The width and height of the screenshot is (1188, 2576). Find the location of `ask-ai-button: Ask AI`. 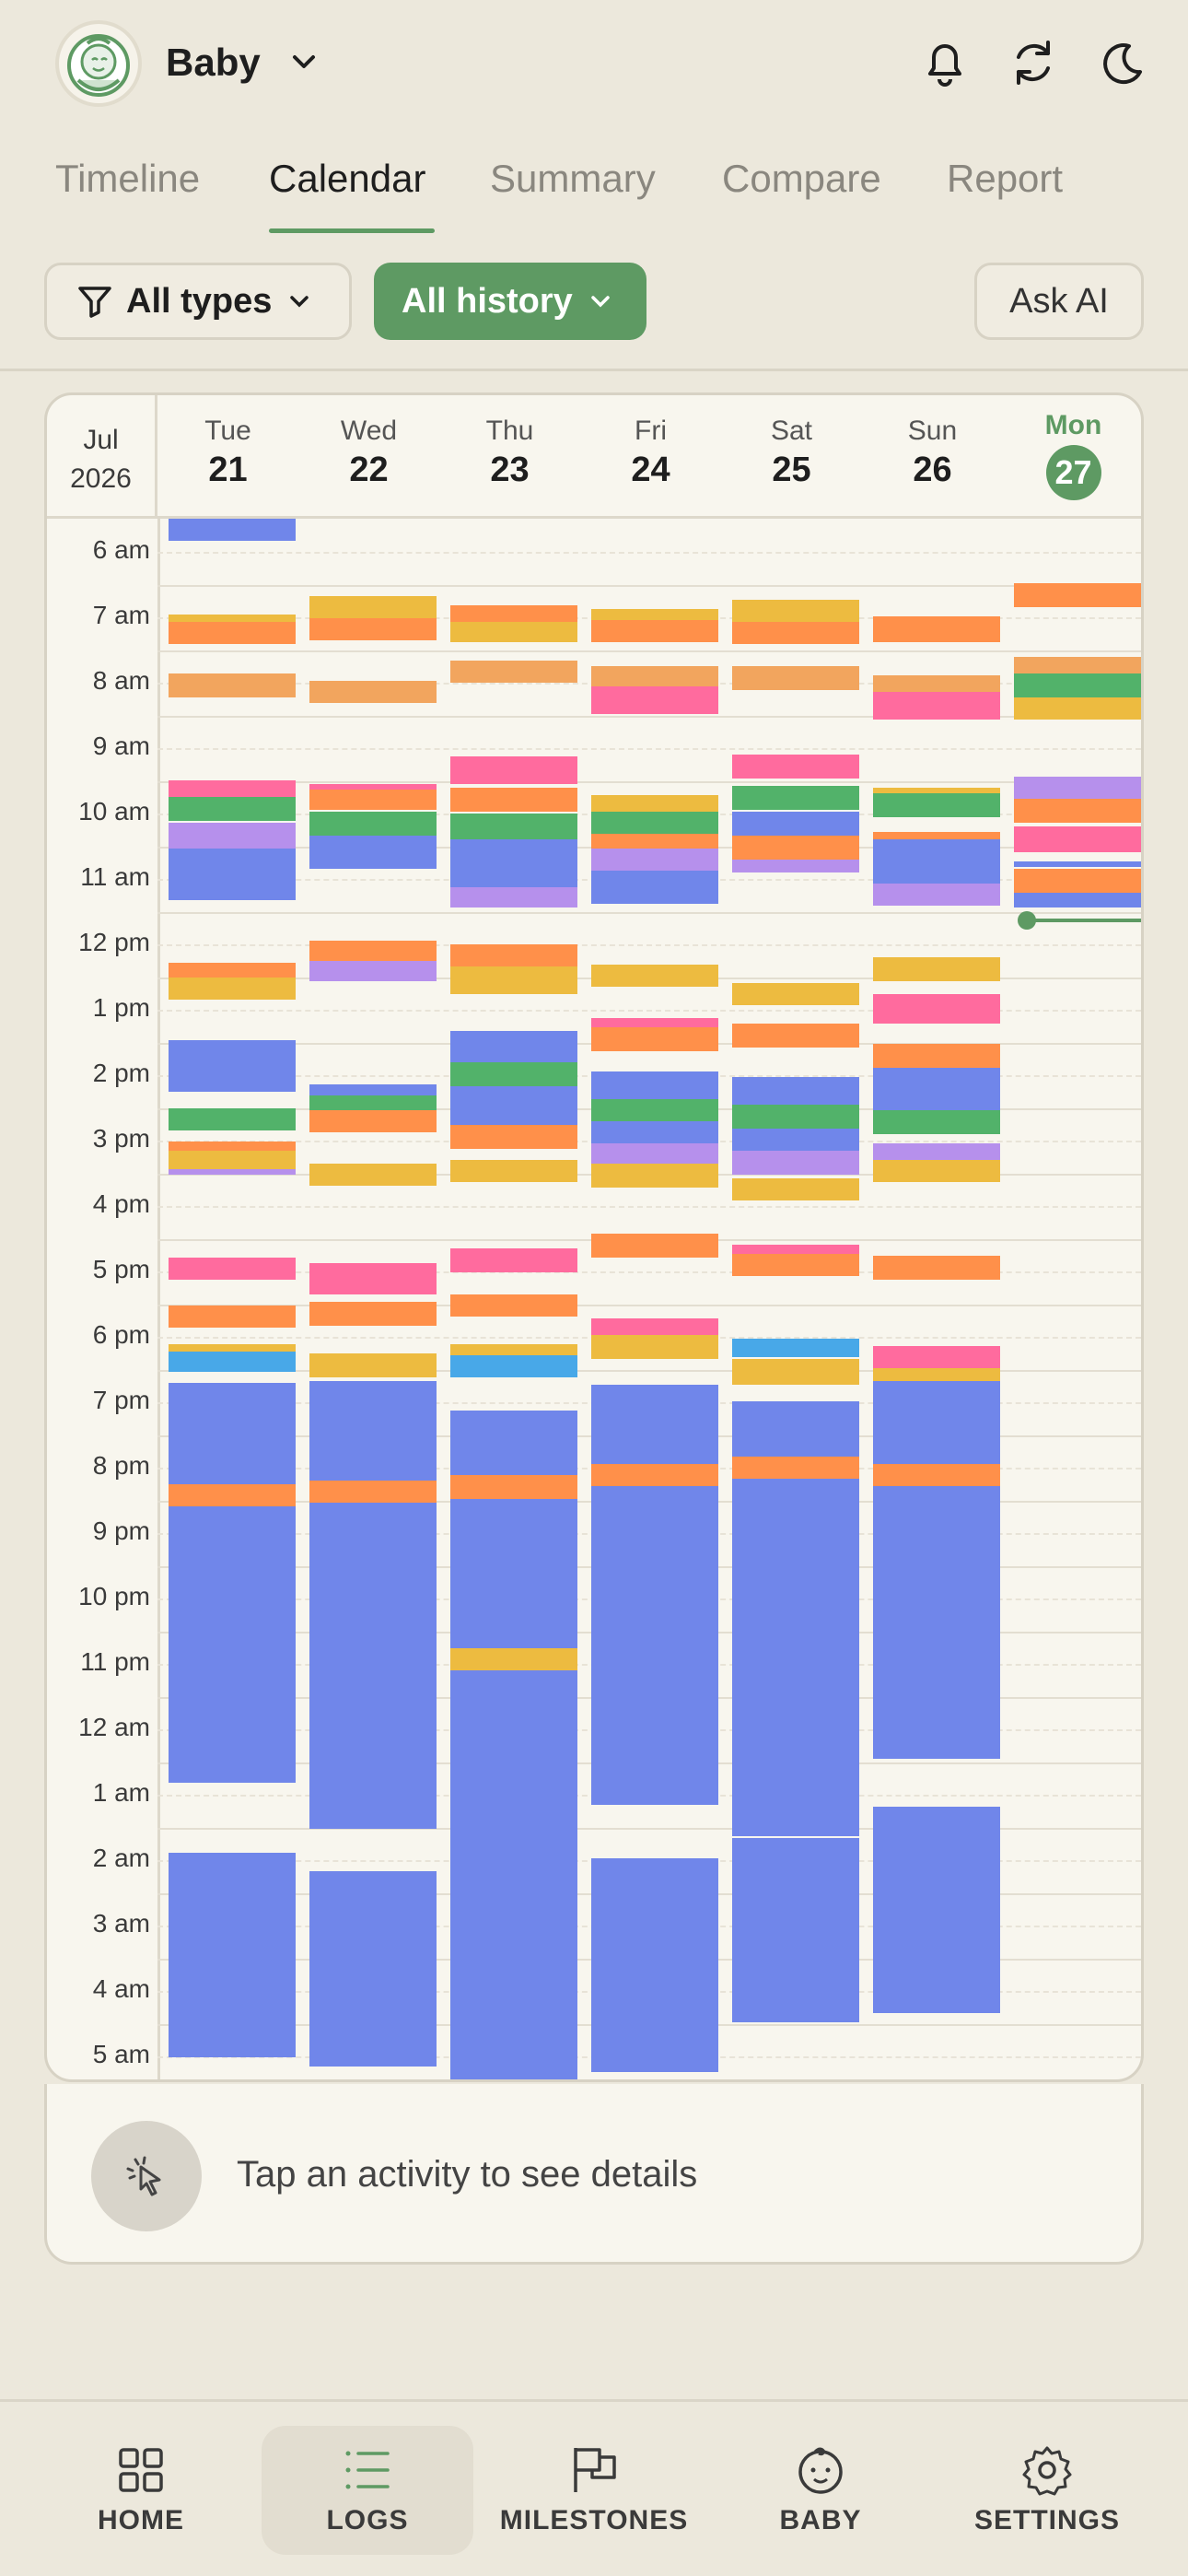

ask-ai-button: Ask AI is located at coordinates (1059, 301).